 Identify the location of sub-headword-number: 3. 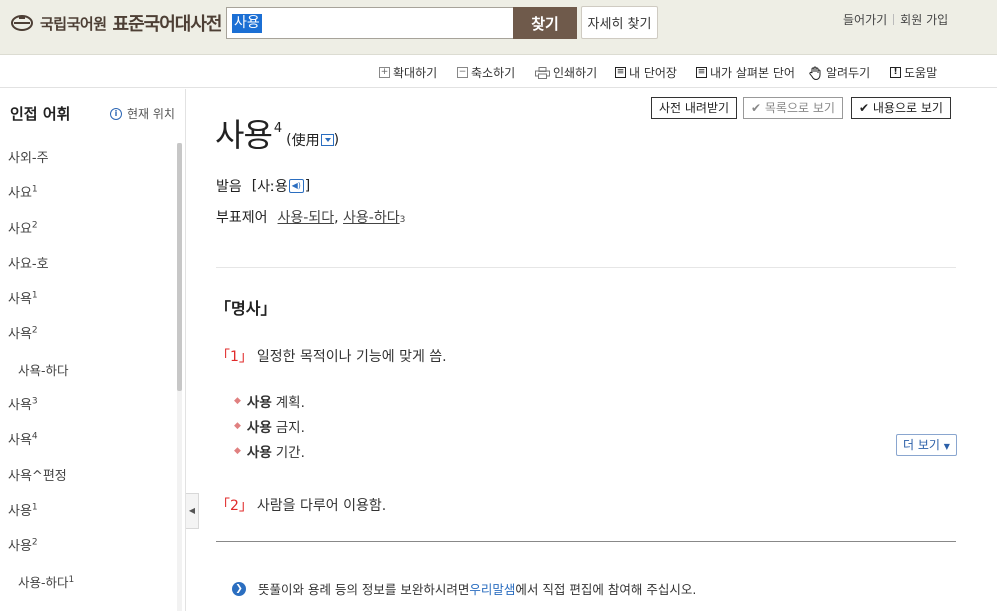
(402, 220).